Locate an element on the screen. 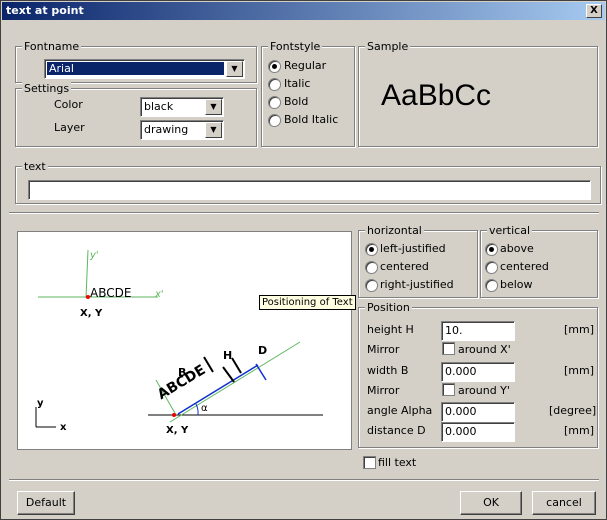 This screenshot has height=520, width=607. fontstyle-radio-bold is located at coordinates (274, 102).